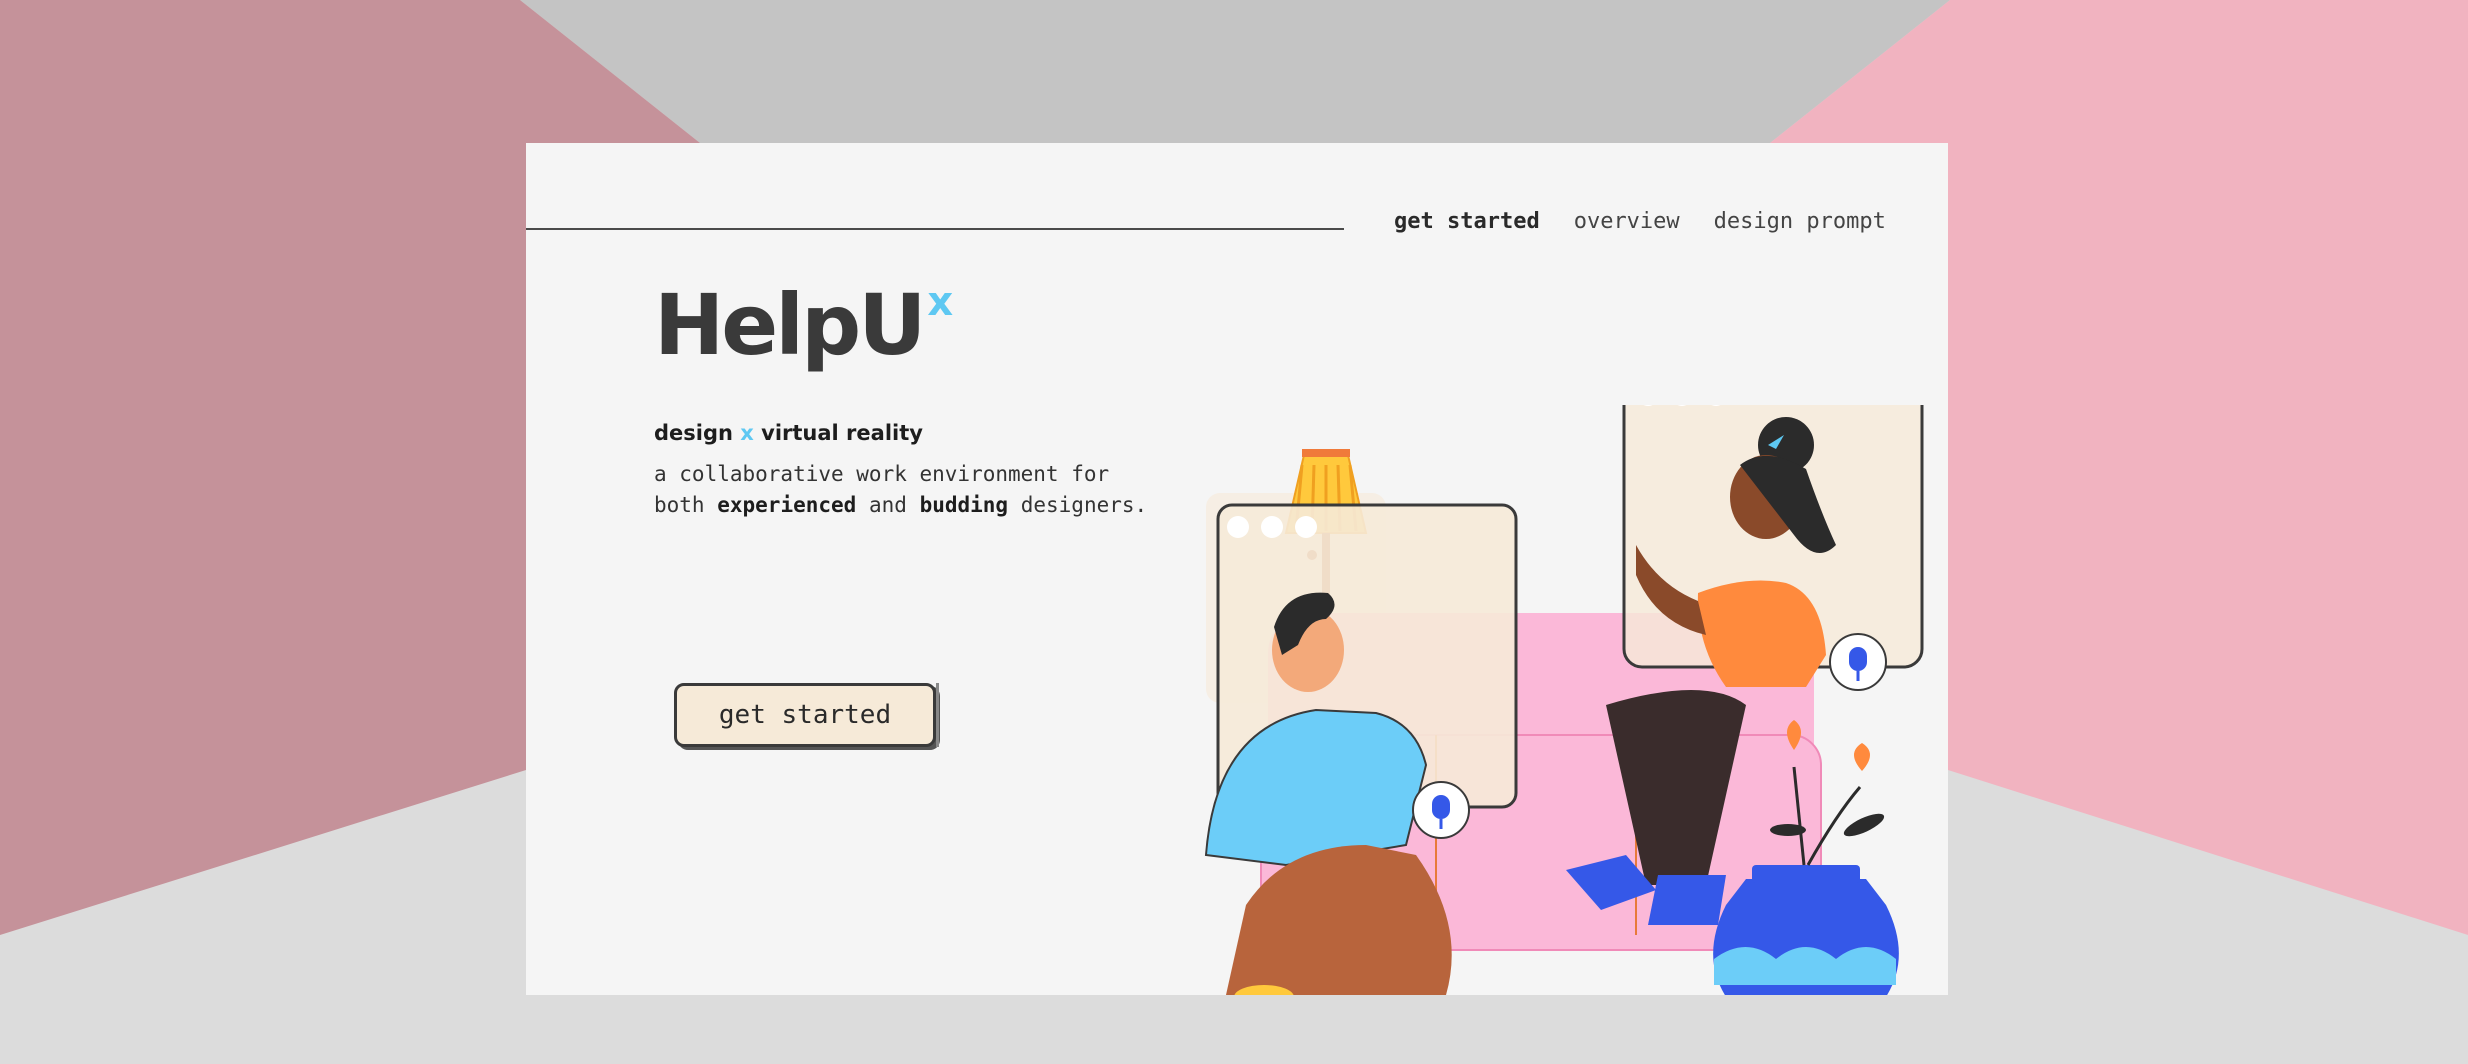  What do you see at coordinates (940, 302) in the screenshot?
I see `logo-superscript: x` at bounding box center [940, 302].